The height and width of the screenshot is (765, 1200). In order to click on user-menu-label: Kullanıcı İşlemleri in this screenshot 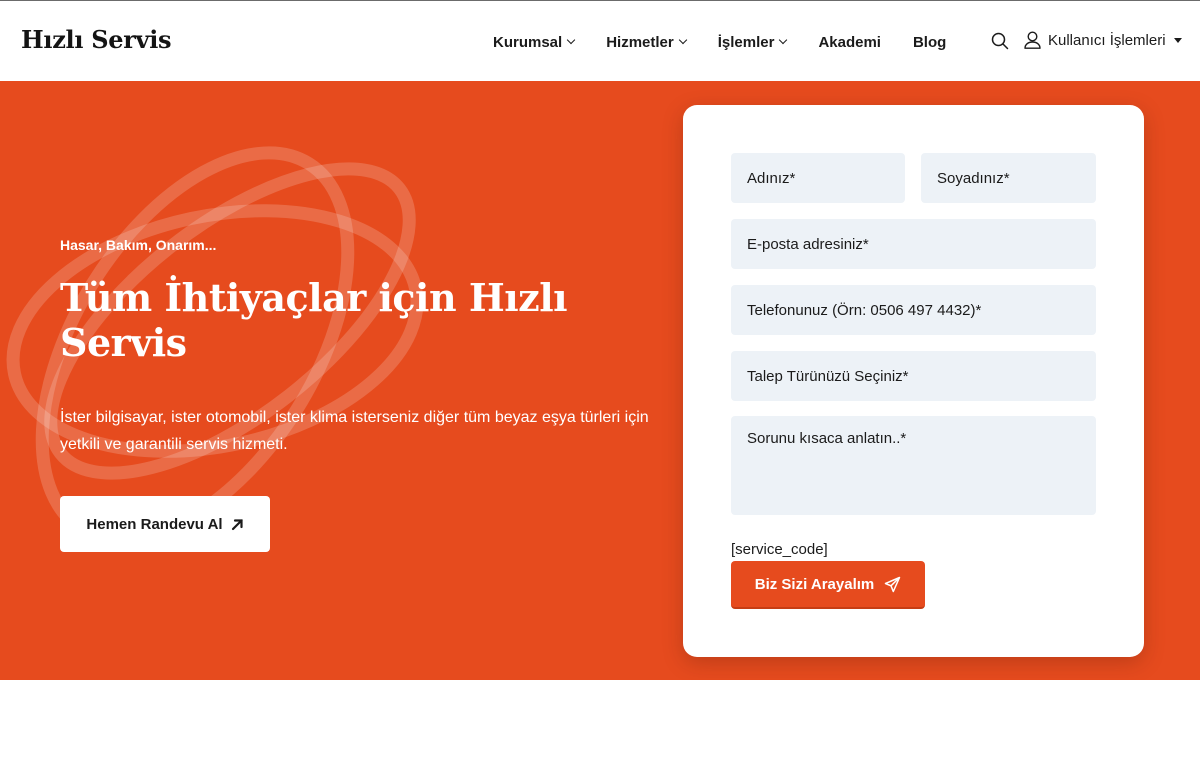, I will do `click(1107, 40)`.